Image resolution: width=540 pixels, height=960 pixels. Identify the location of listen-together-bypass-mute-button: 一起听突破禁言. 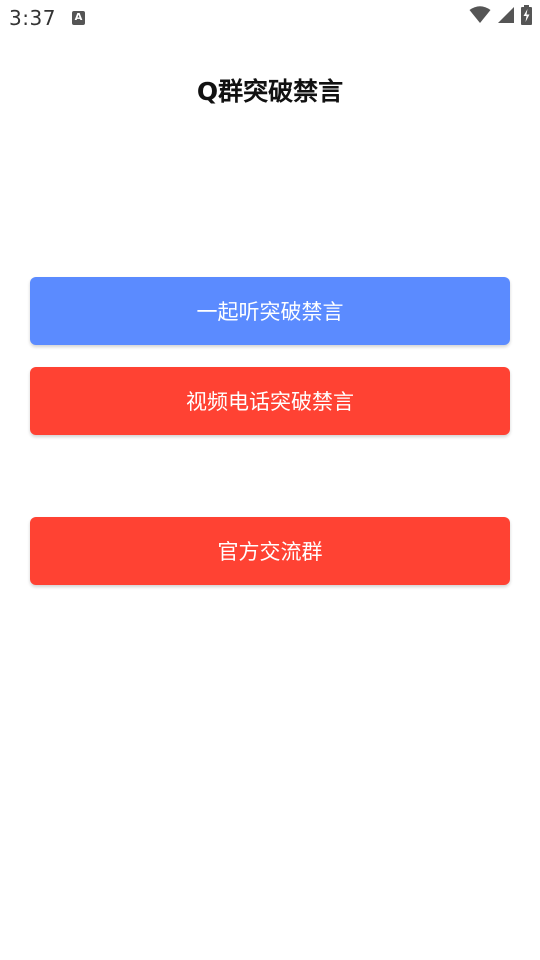
(270, 311).